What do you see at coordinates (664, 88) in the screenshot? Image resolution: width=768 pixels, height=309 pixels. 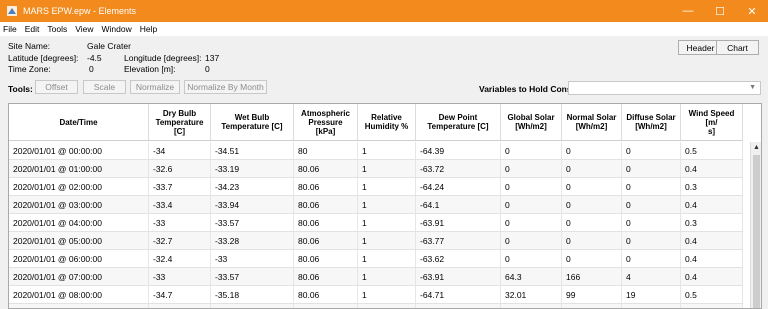 I see `variables-to-hold-constant-select: ▼` at bounding box center [664, 88].